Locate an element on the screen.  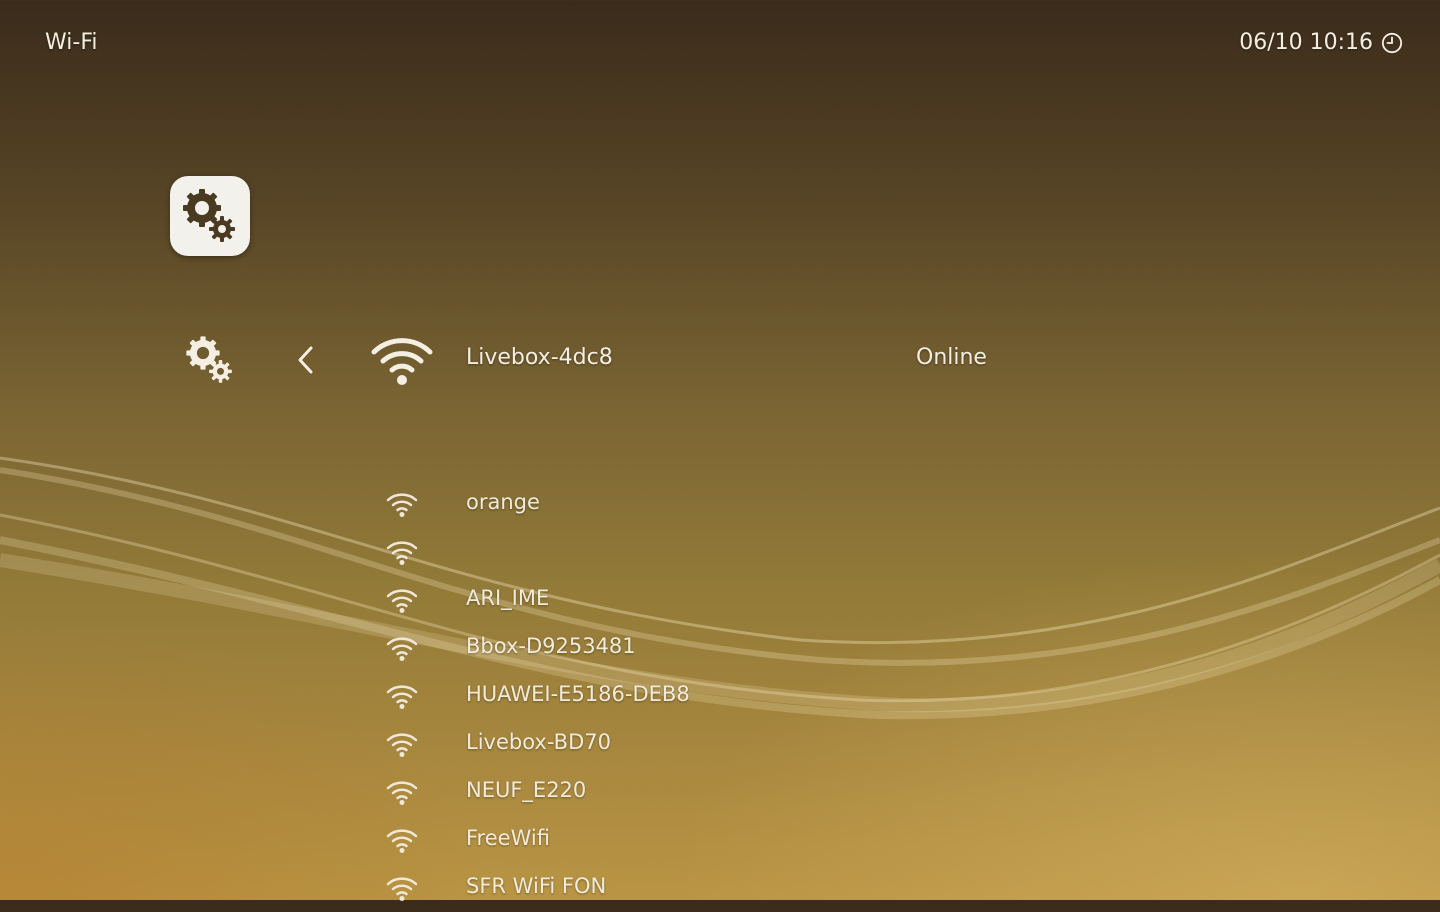
list-item: NEUF_E220 is located at coordinates (500, 792).